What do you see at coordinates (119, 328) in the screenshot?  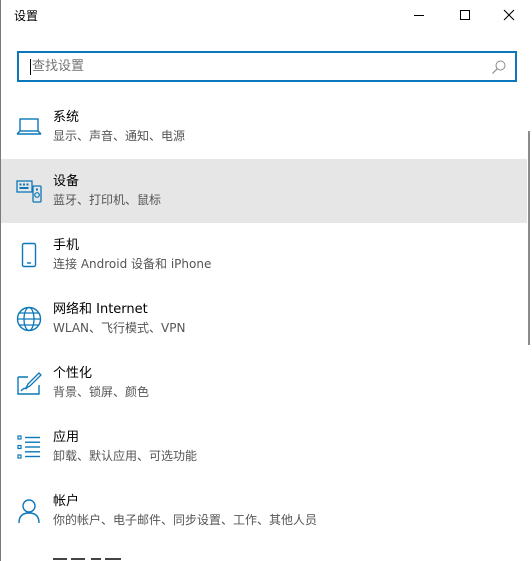 I see `category-description: WLAN、飞行模式、VPN` at bounding box center [119, 328].